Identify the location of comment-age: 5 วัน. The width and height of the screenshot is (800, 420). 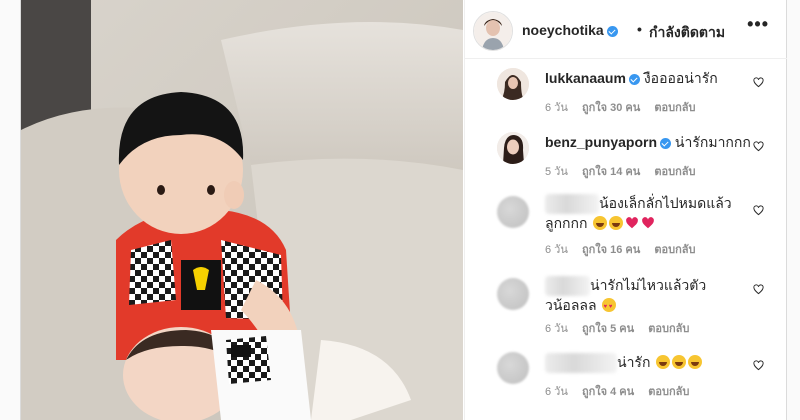
(556, 172).